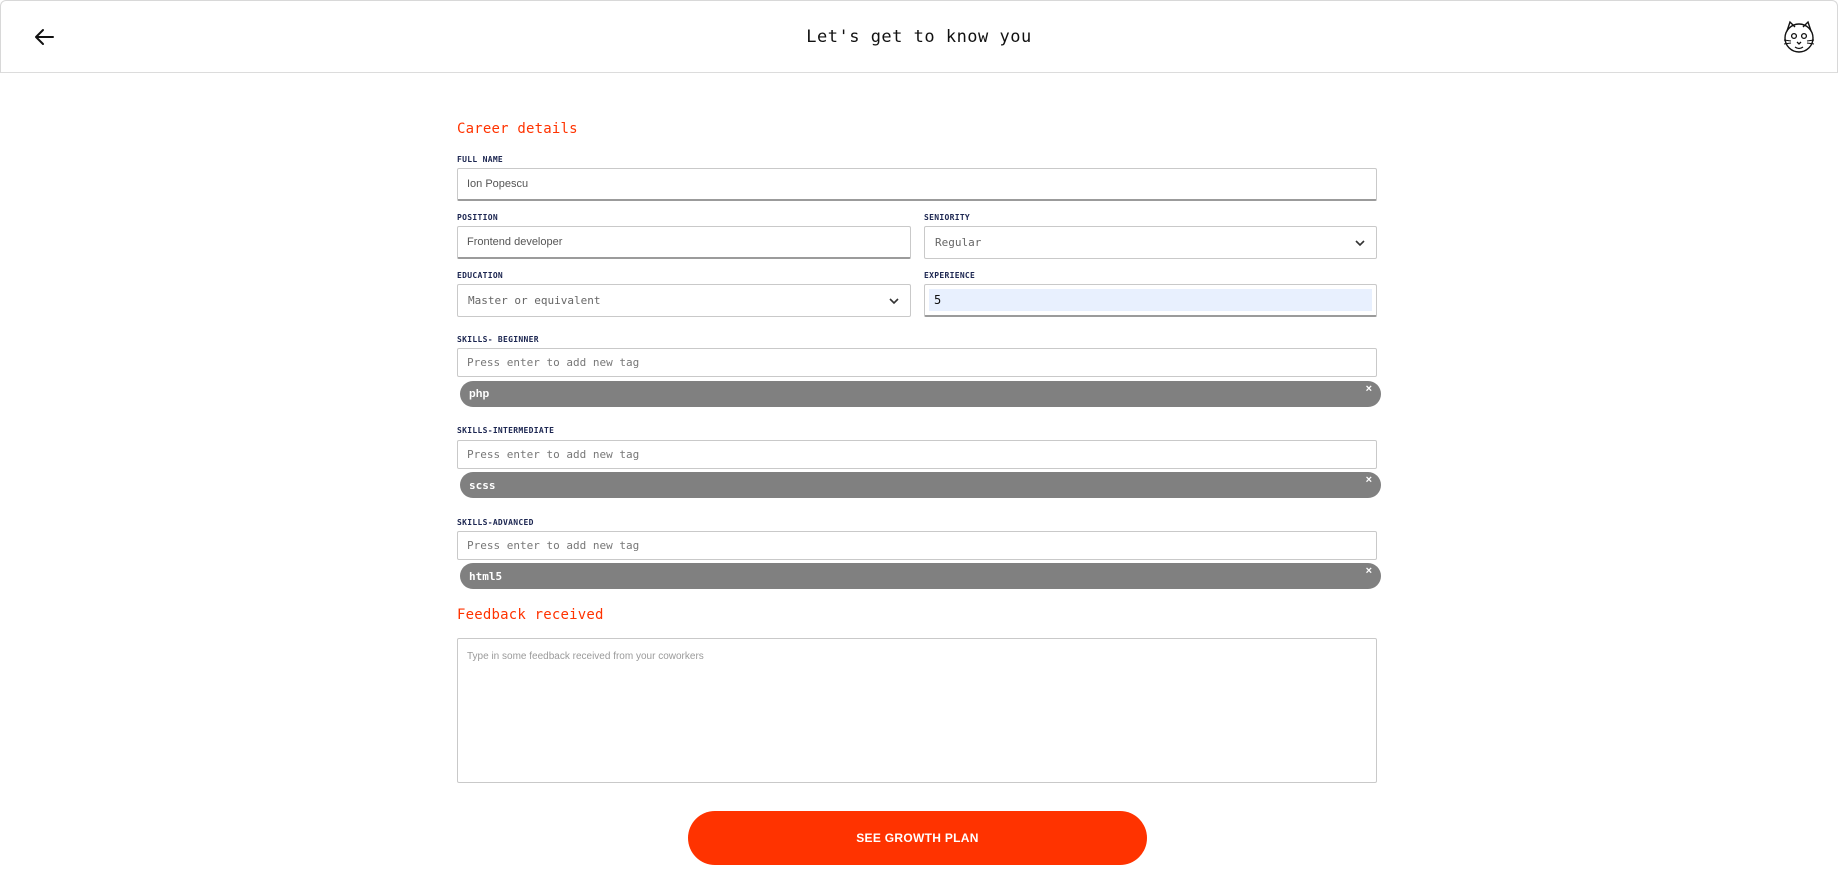 The height and width of the screenshot is (875, 1838). Describe the element at coordinates (534, 300) in the screenshot. I see `education-value: Master or equivalent` at that location.